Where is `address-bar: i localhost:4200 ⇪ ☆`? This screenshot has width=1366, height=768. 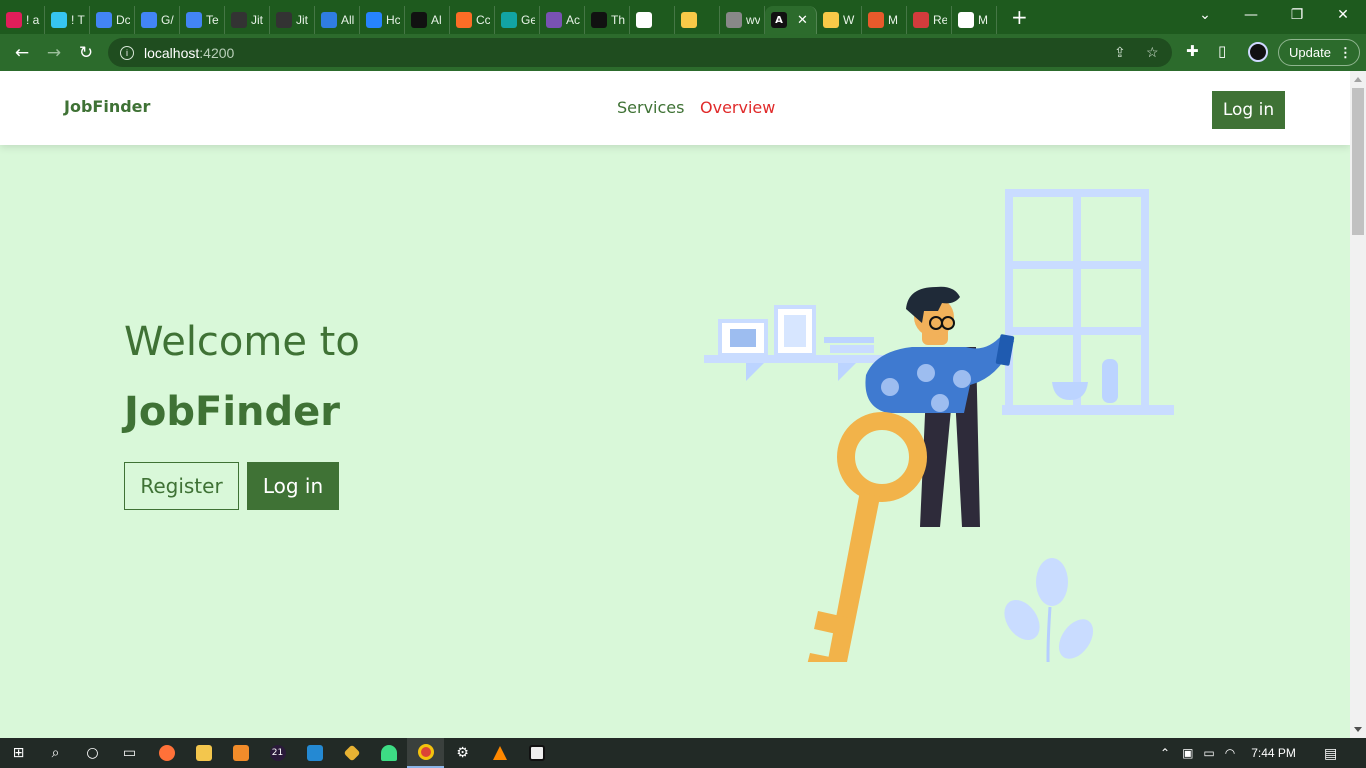
address-bar: i localhost:4200 ⇪ ☆ is located at coordinates (640, 52).